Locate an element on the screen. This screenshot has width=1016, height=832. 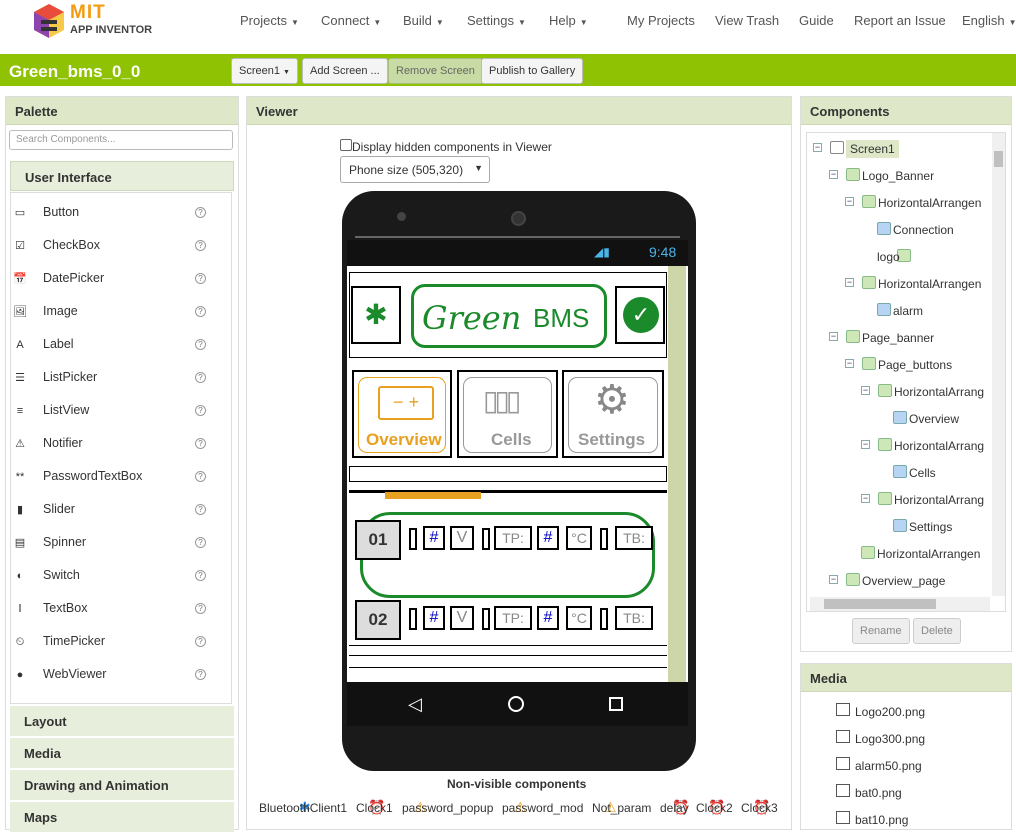
remove-screen-button: Remove Screen is located at coordinates (435, 71).